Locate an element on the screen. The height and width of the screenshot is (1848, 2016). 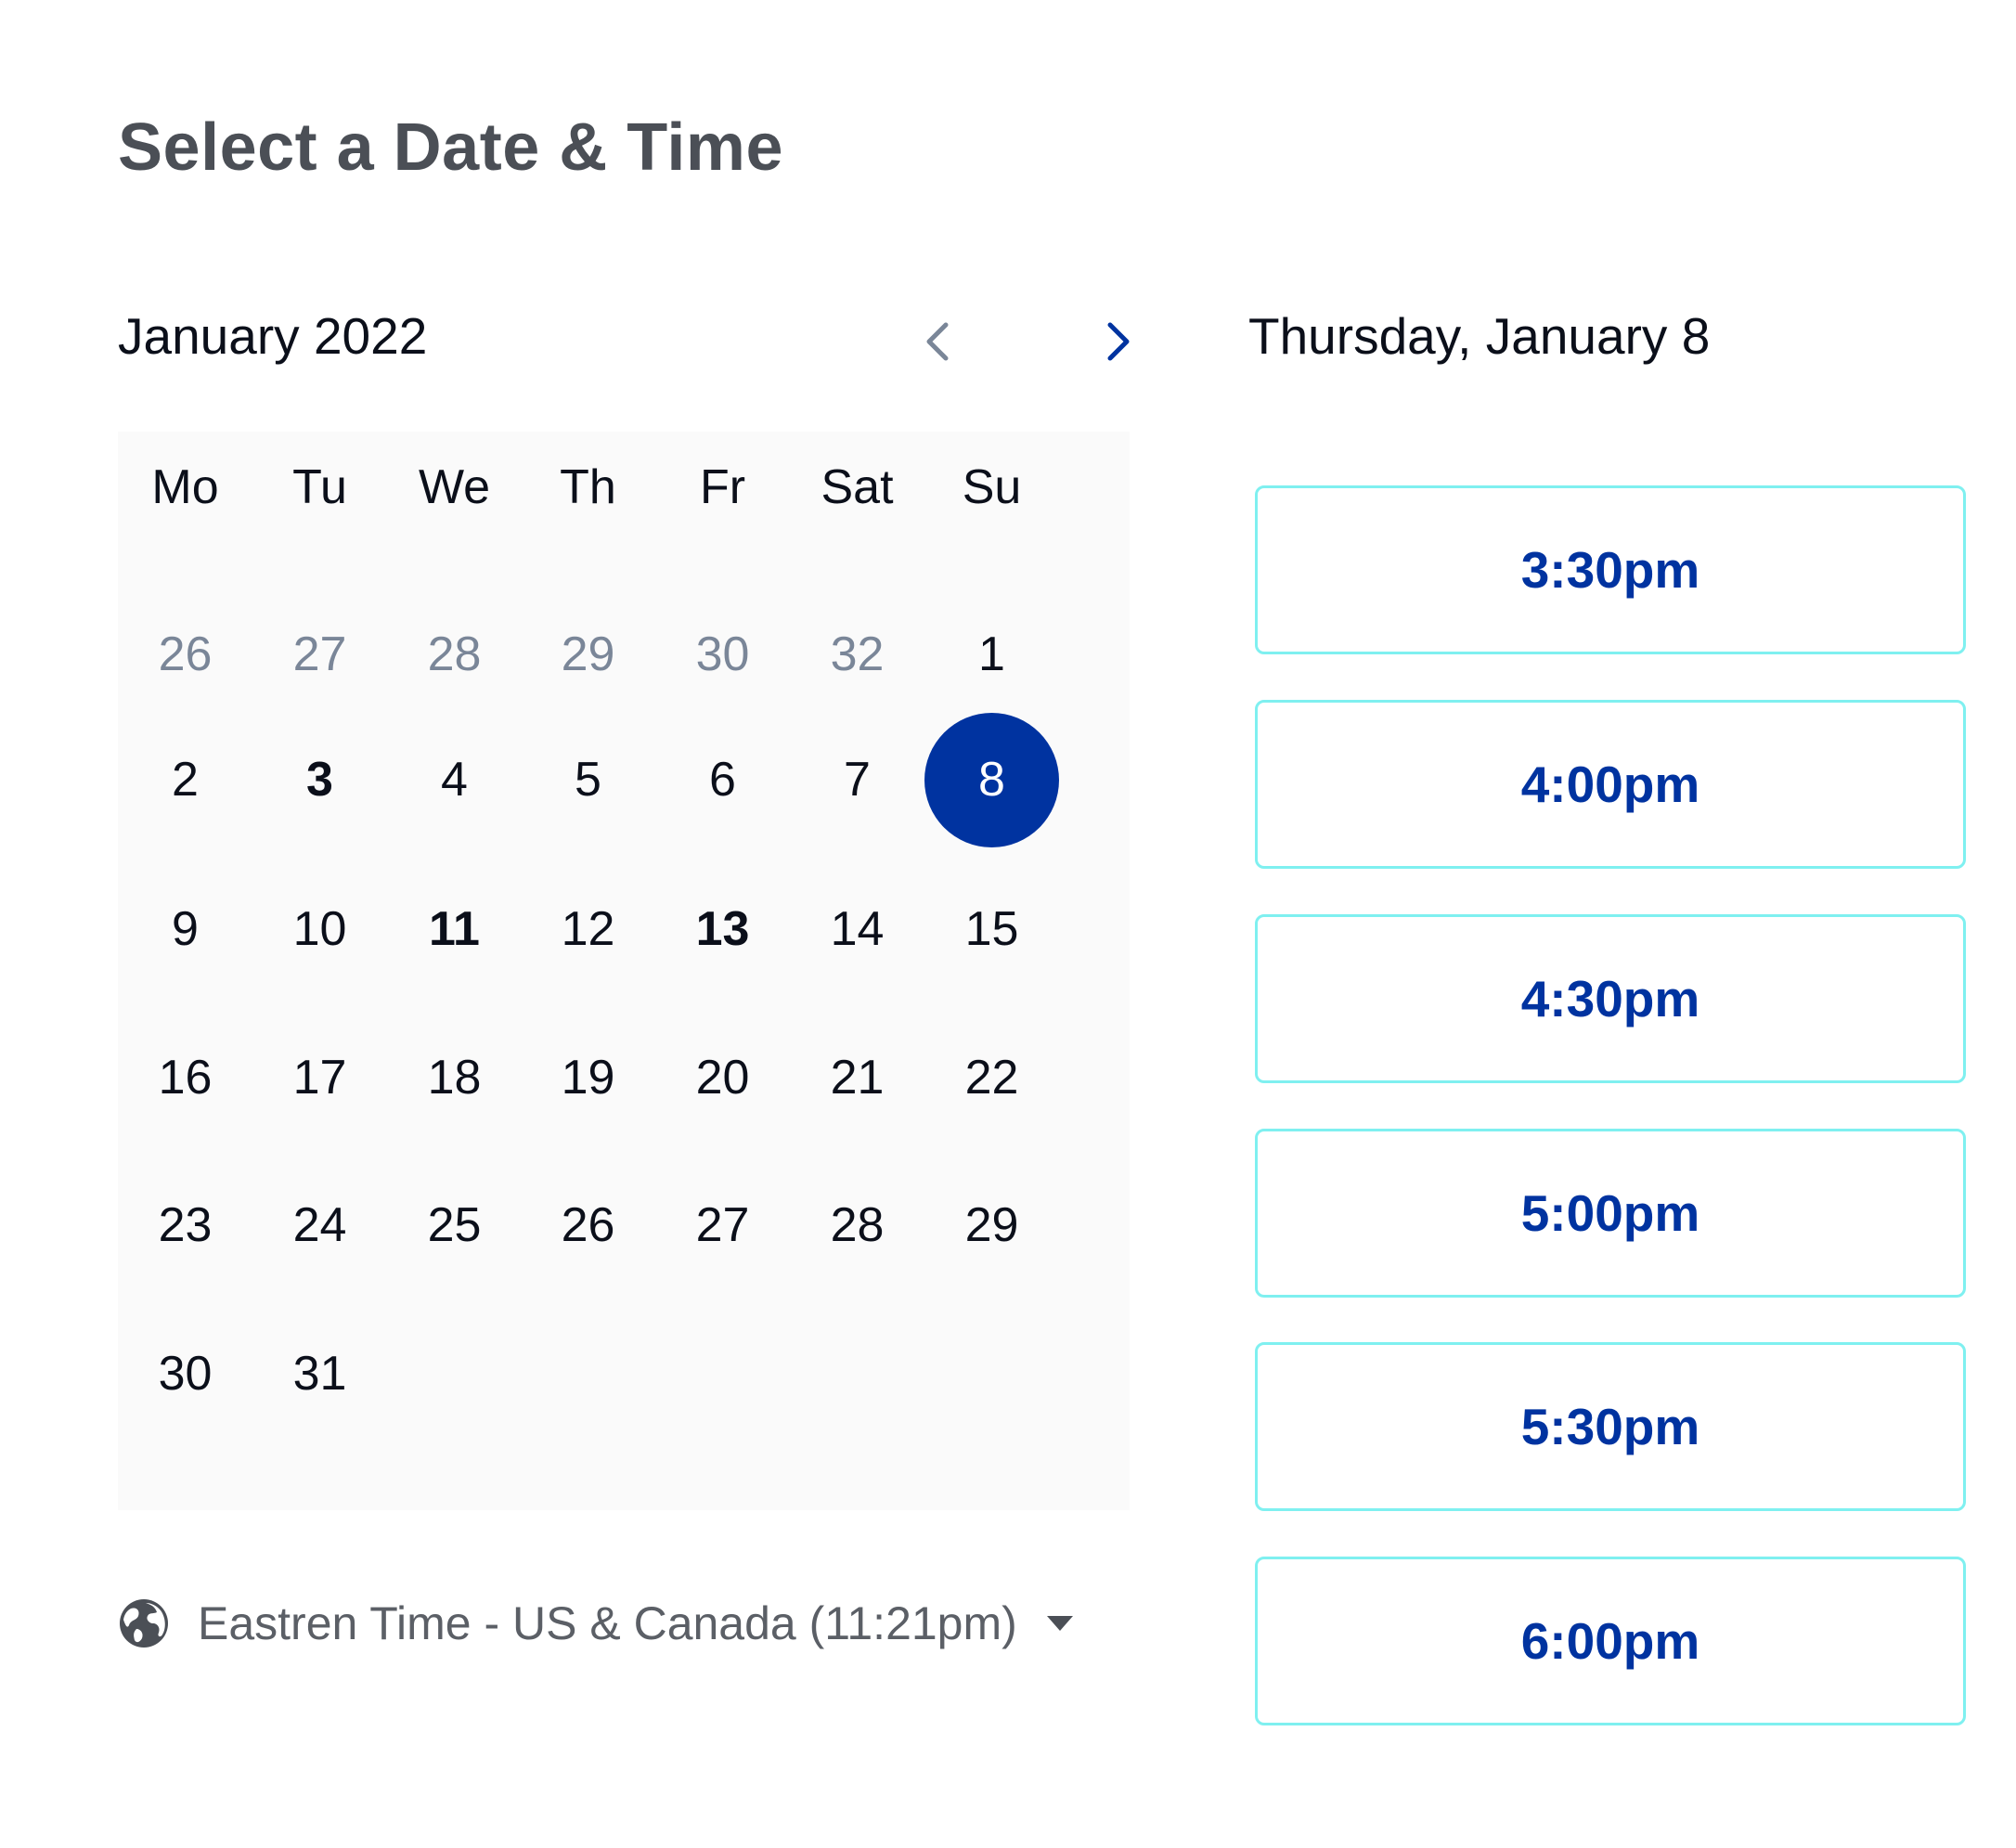
chevron-right-icon is located at coordinates (1118, 341).